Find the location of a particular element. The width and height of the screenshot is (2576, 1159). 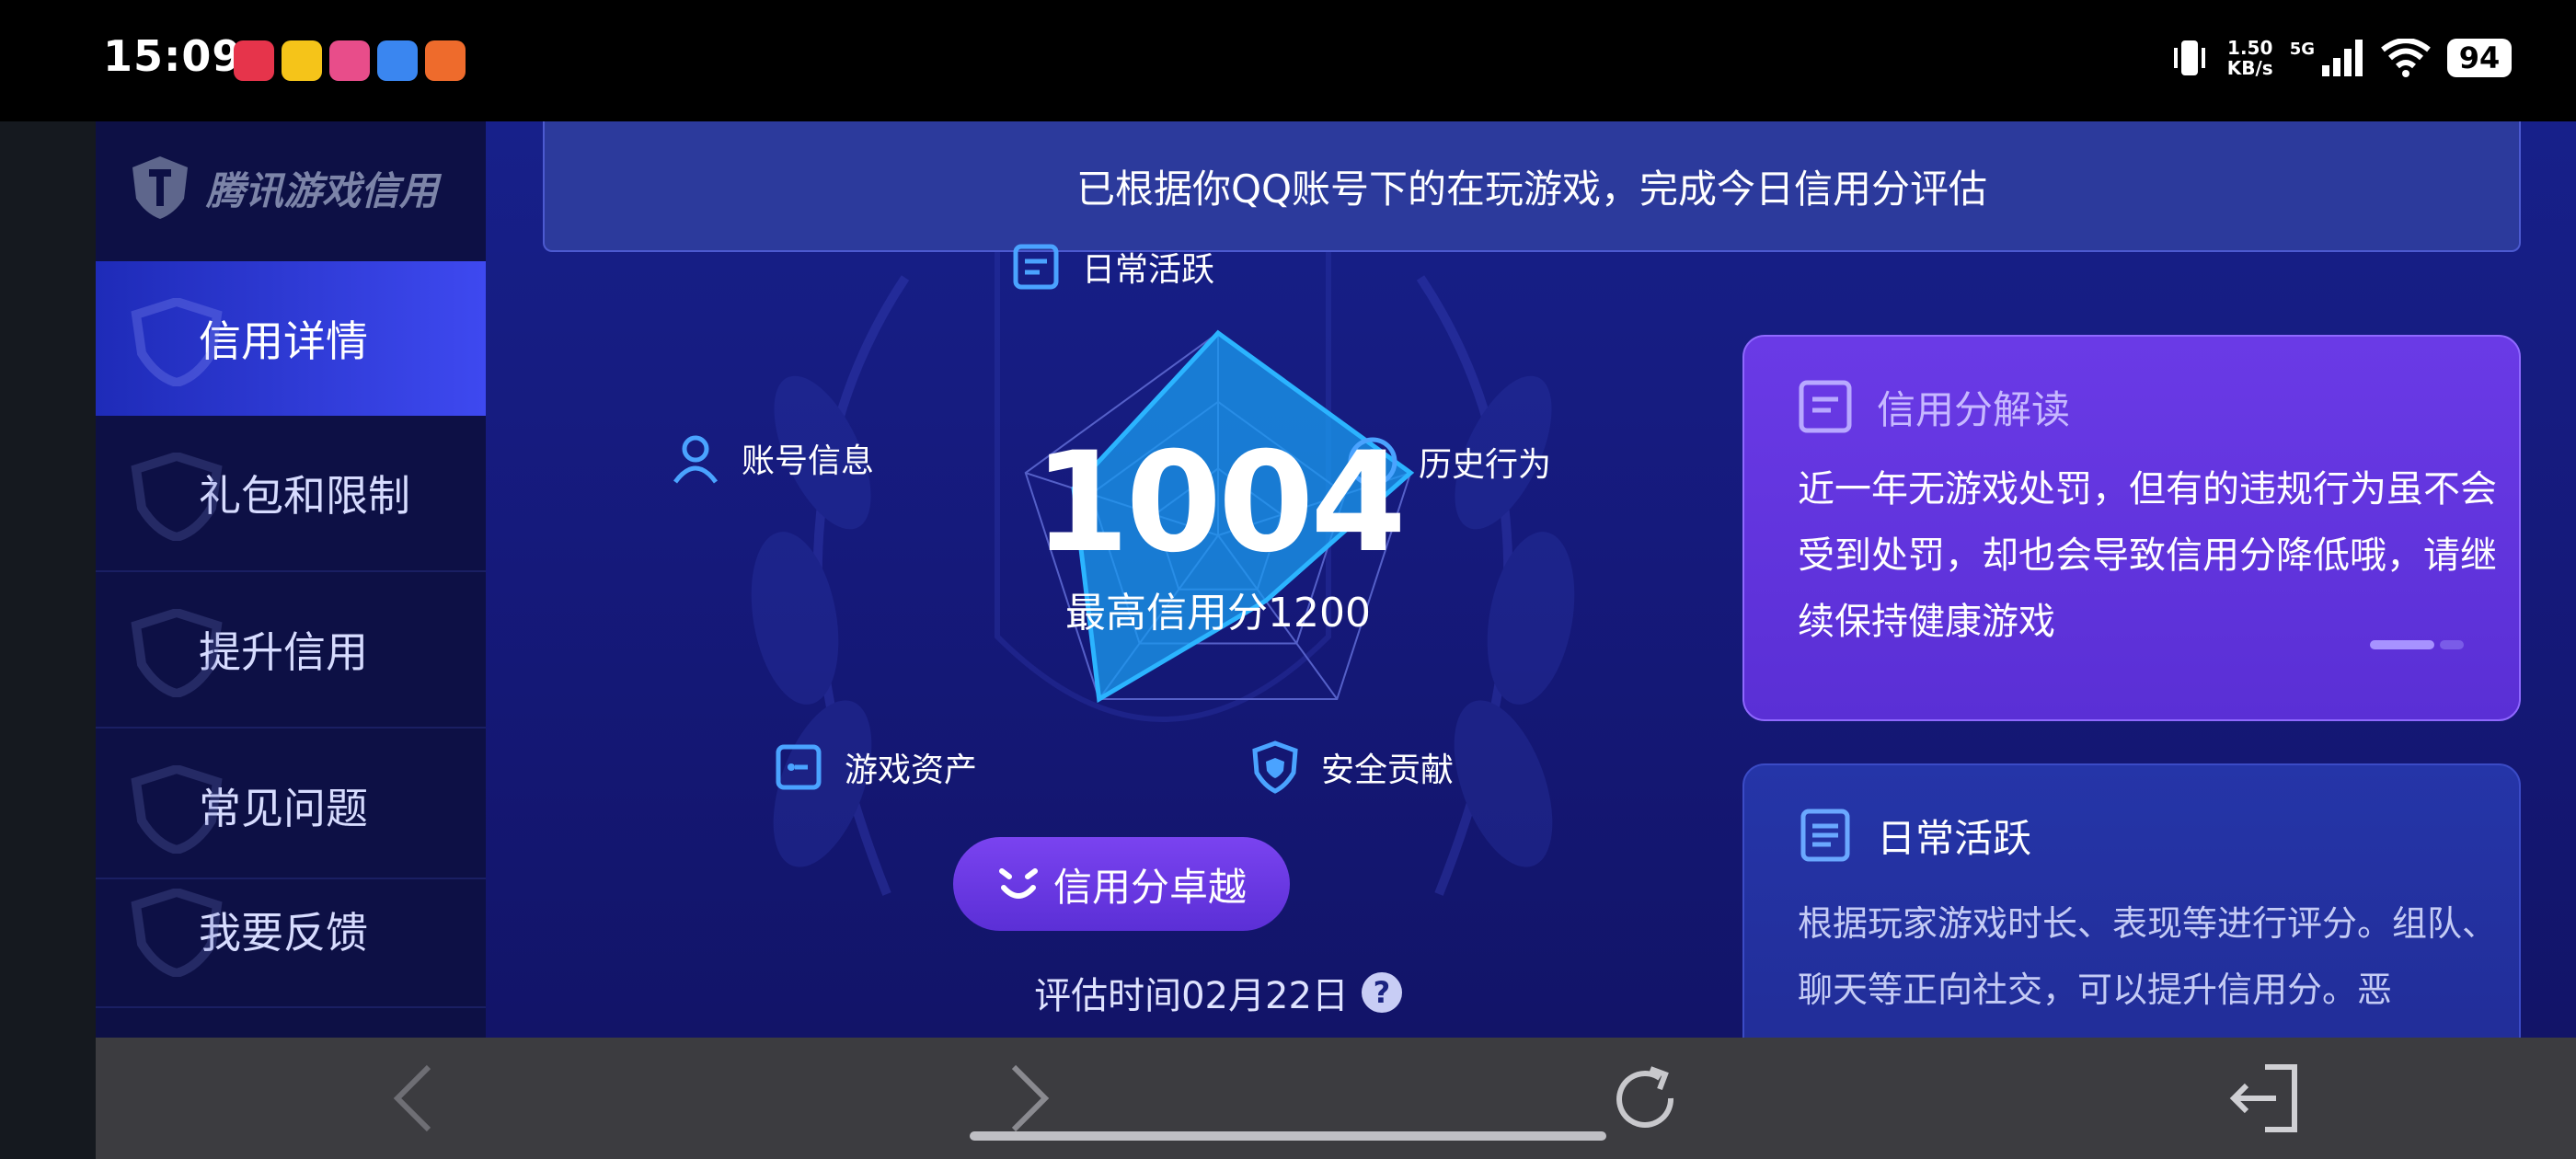

notification-icons is located at coordinates (350, 60).